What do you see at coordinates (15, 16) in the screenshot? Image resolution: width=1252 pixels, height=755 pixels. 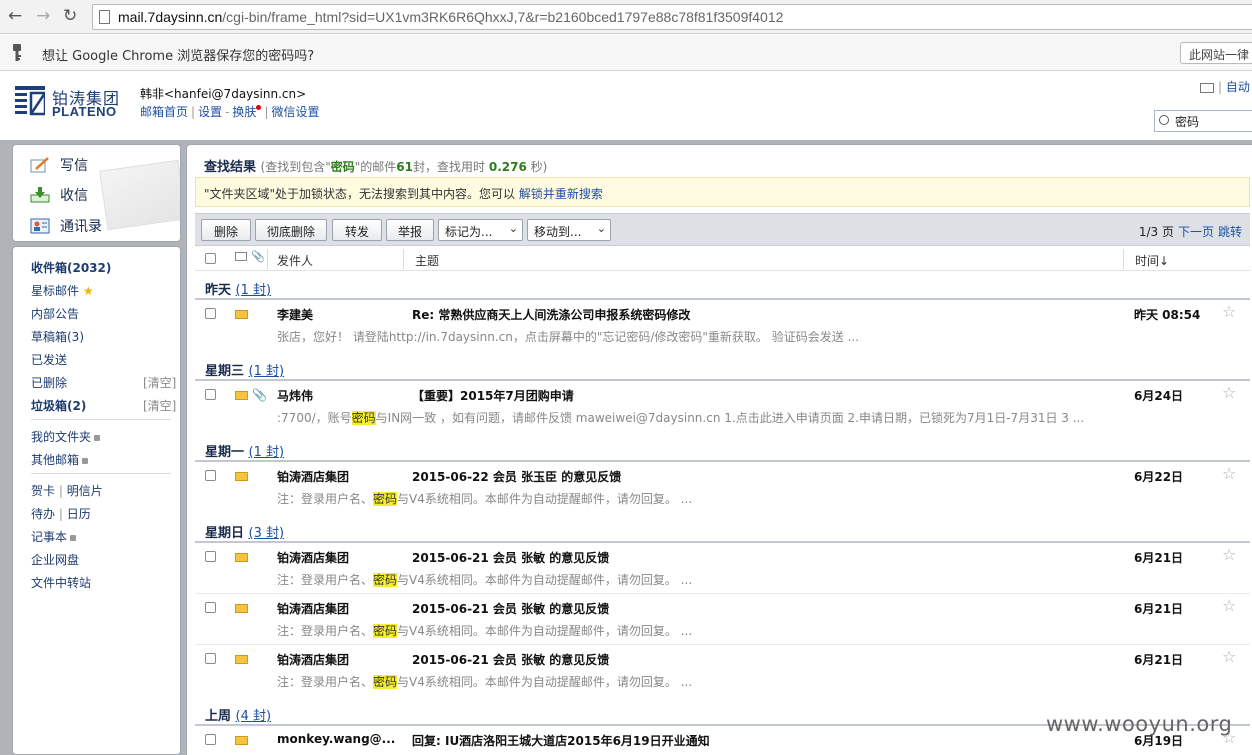 I see `back-arrow-icon: ←` at bounding box center [15, 16].